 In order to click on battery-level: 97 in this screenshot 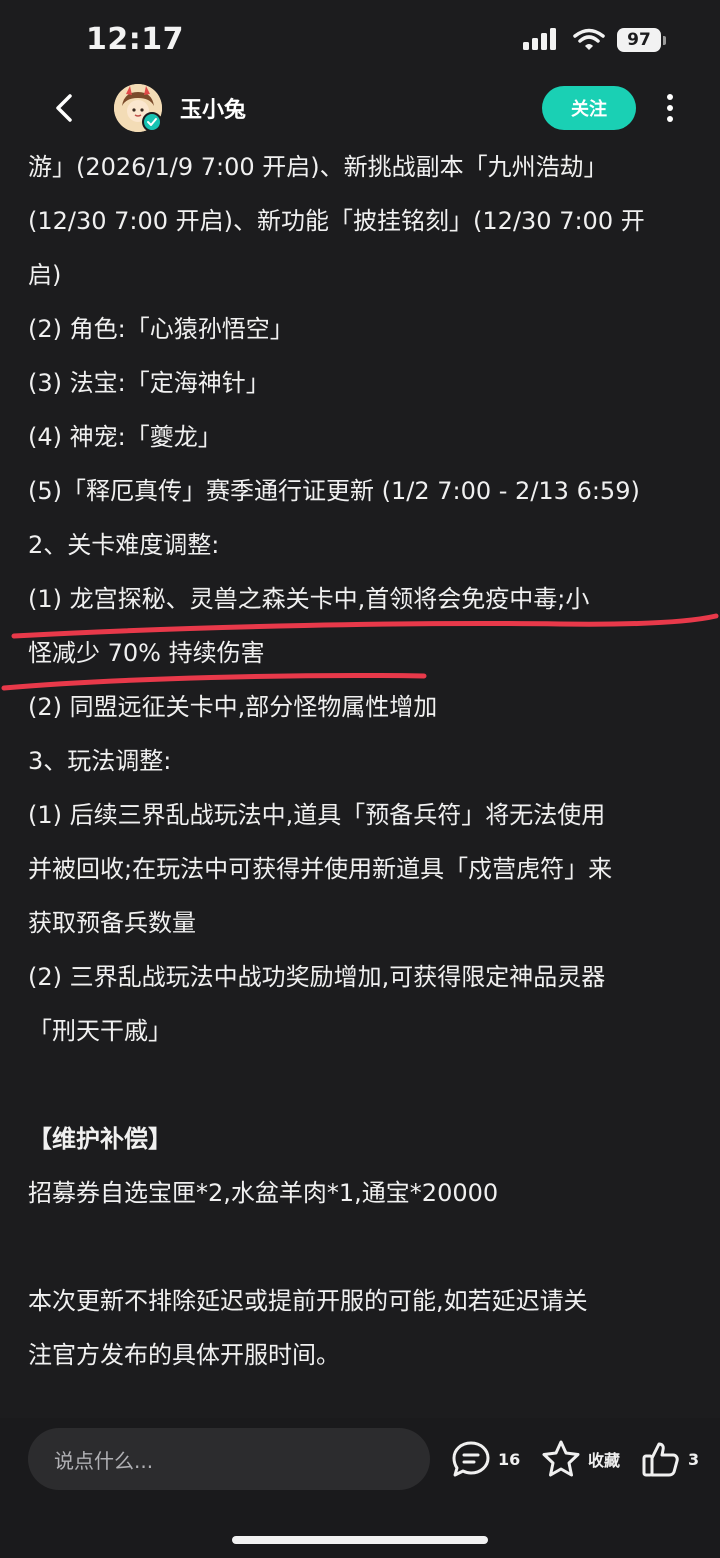, I will do `click(639, 40)`.